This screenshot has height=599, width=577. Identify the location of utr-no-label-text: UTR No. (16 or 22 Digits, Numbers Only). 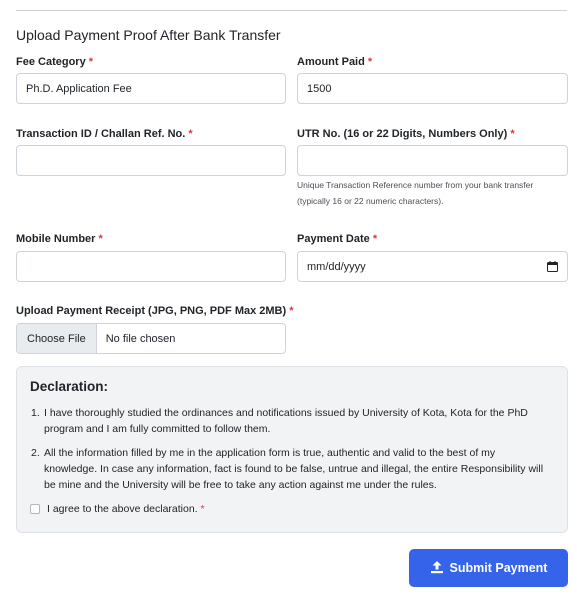
(402, 134).